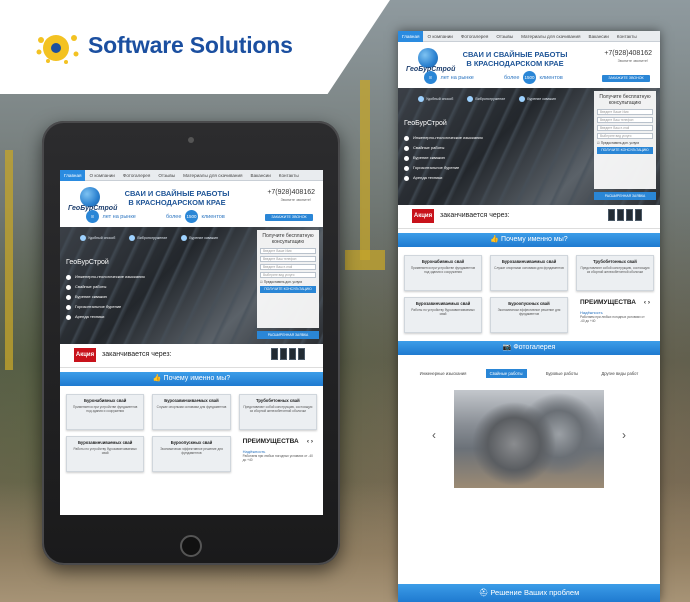  What do you see at coordinates (57, 49) in the screenshot?
I see `brand-logo-icon` at bounding box center [57, 49].